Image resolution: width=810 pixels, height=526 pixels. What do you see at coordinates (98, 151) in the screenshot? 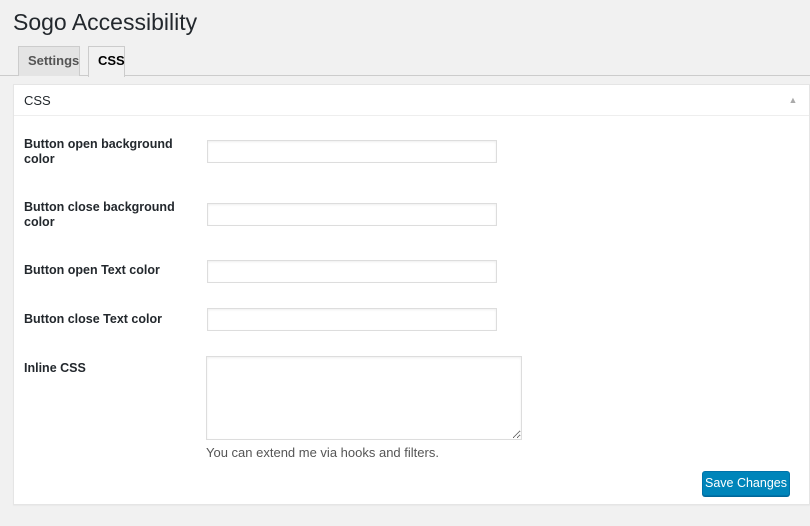
I see `button-open-bg-color-label: Button open background color` at bounding box center [98, 151].